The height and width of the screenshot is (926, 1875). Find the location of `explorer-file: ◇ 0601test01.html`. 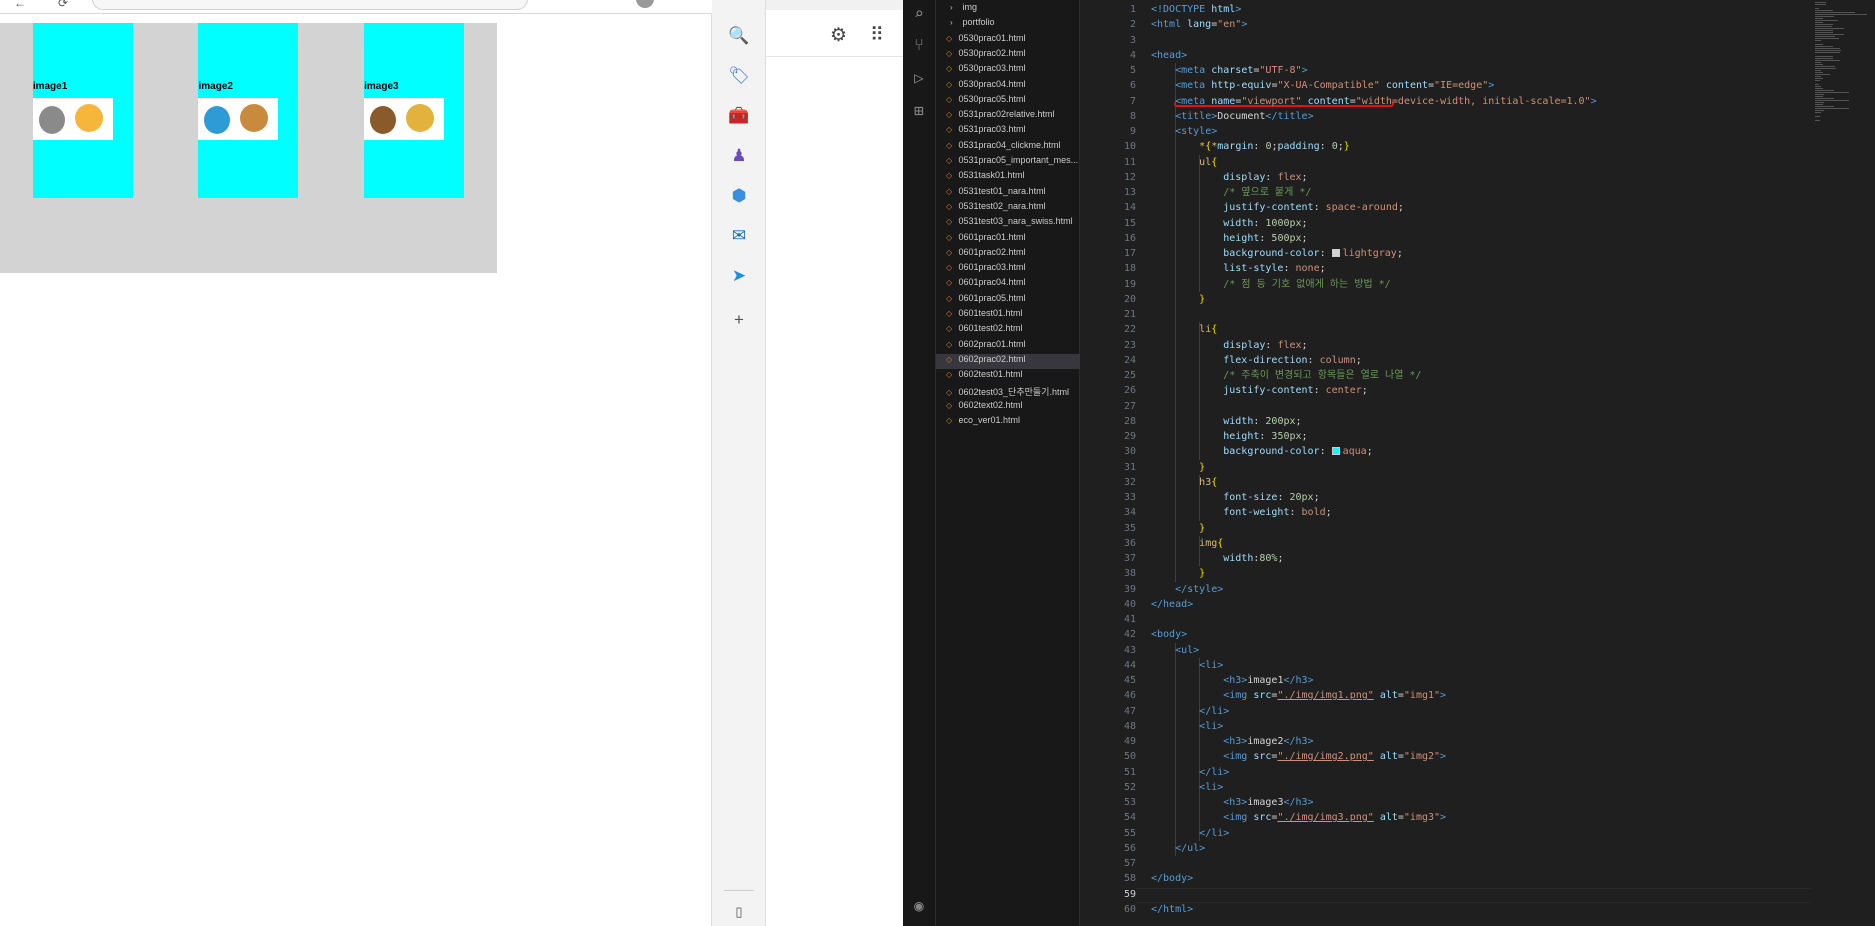

explorer-file: ◇ 0601test01.html is located at coordinates (1008, 315).